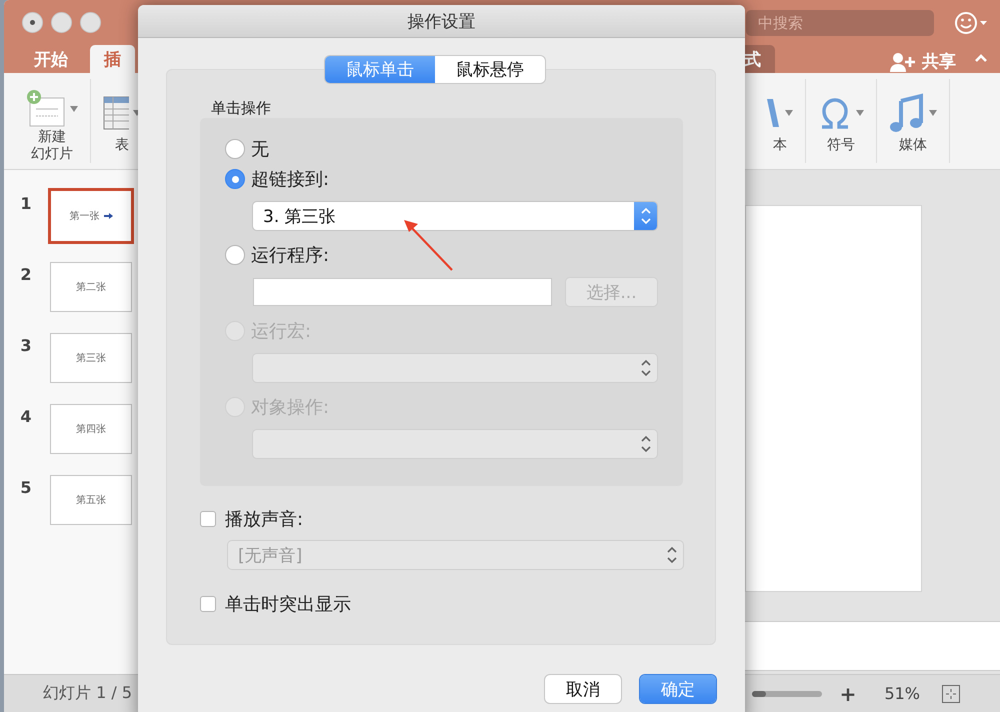 This screenshot has width=1000, height=712. I want to click on slide-number: 3, so click(26, 346).